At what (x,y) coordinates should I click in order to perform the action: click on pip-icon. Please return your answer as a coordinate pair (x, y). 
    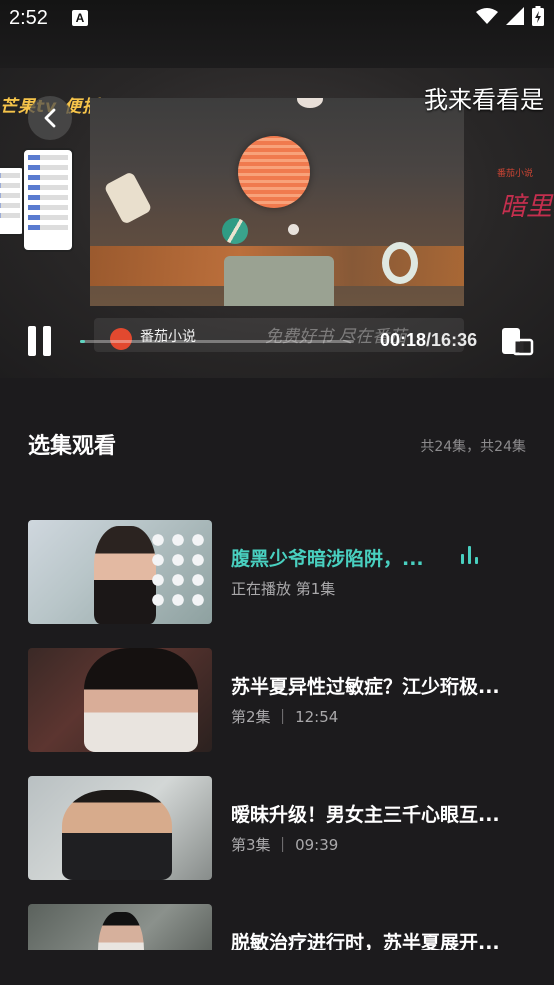
    Looking at the image, I should click on (518, 342).